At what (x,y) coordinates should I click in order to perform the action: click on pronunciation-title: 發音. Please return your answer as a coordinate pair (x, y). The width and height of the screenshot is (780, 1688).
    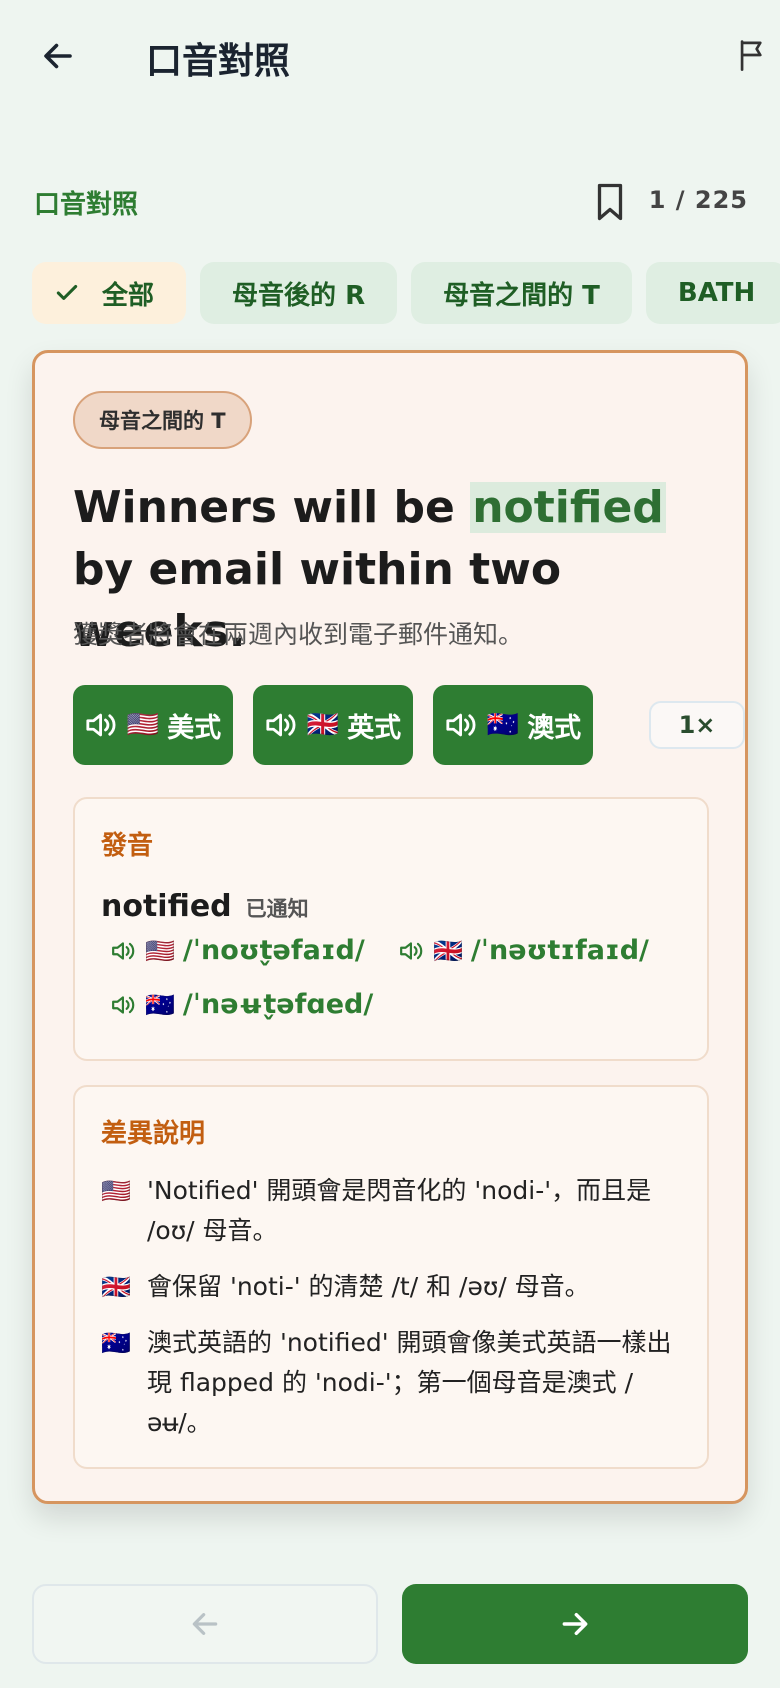
    Looking at the image, I should click on (127, 846).